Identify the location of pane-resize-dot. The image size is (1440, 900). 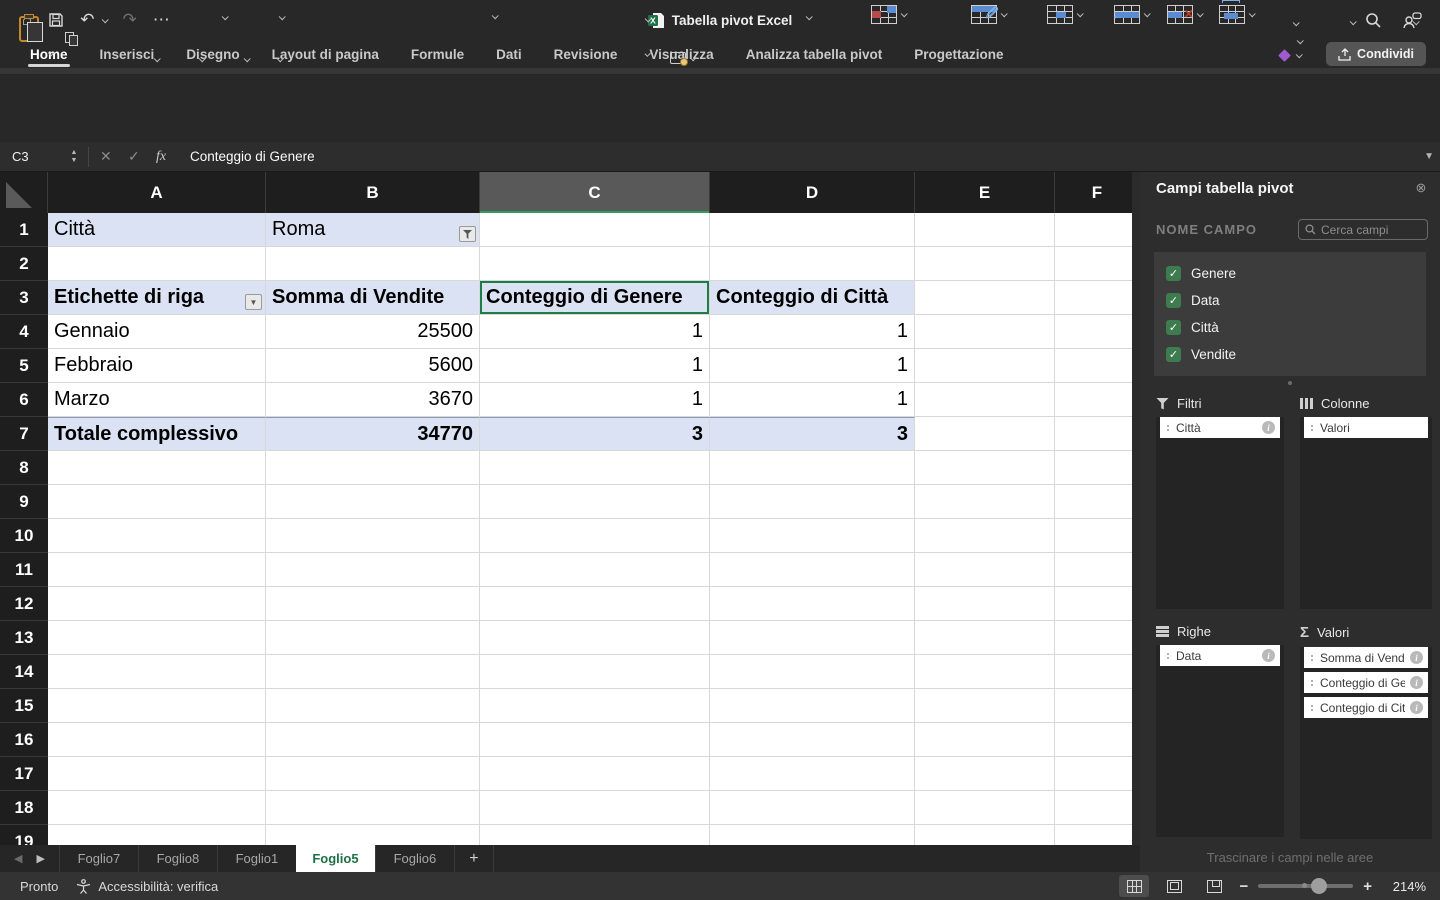
(1290, 383).